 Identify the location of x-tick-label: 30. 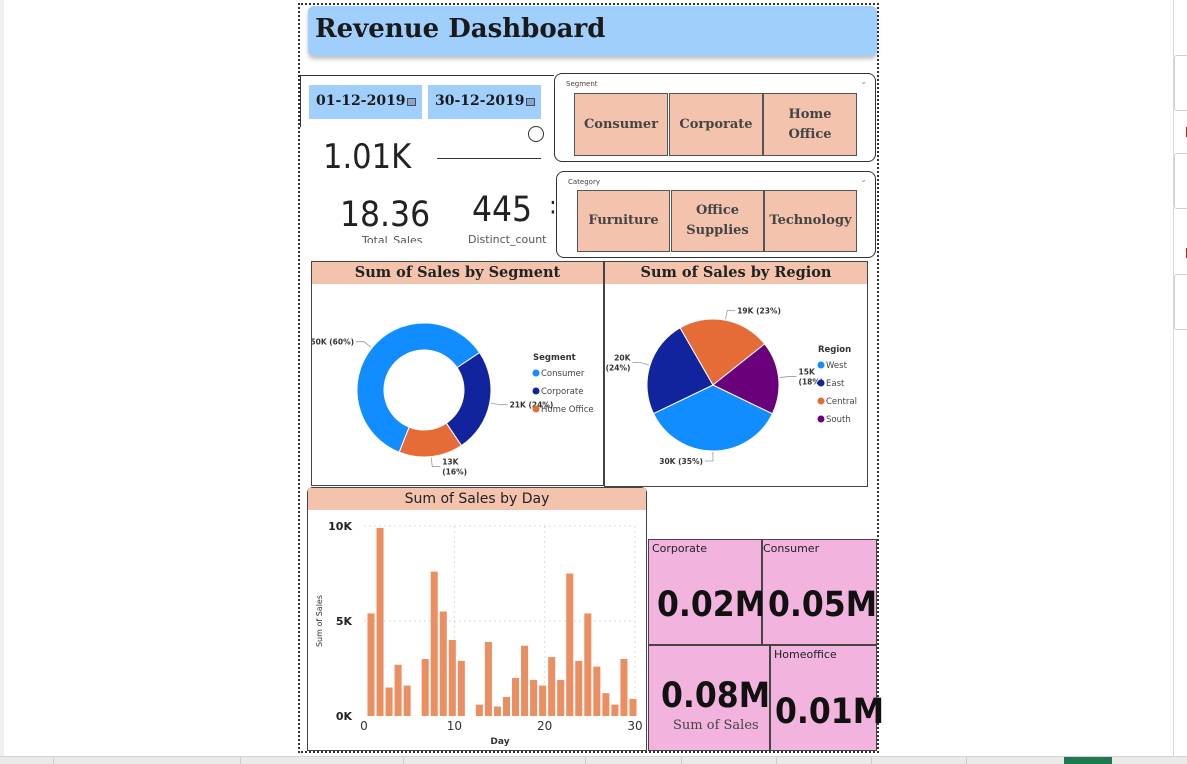
(634, 726).